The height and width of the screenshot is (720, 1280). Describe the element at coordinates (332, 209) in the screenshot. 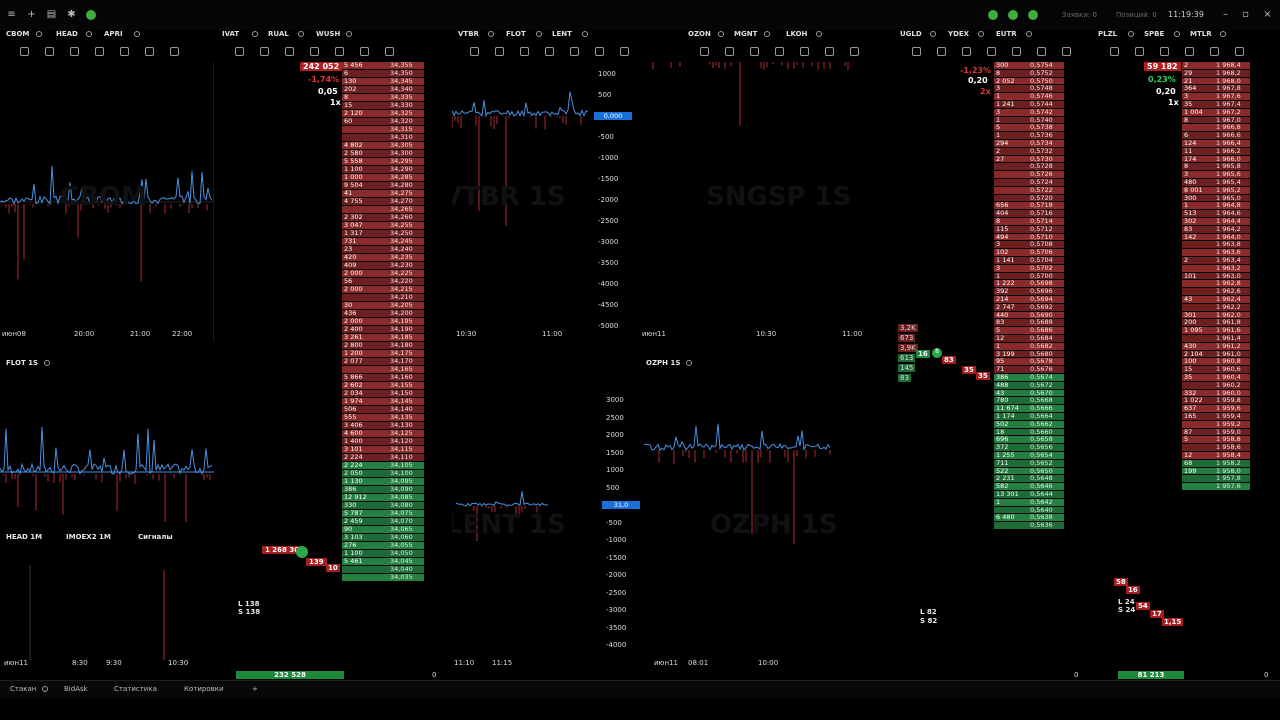

I see `orderbook-row: 34,265` at that location.